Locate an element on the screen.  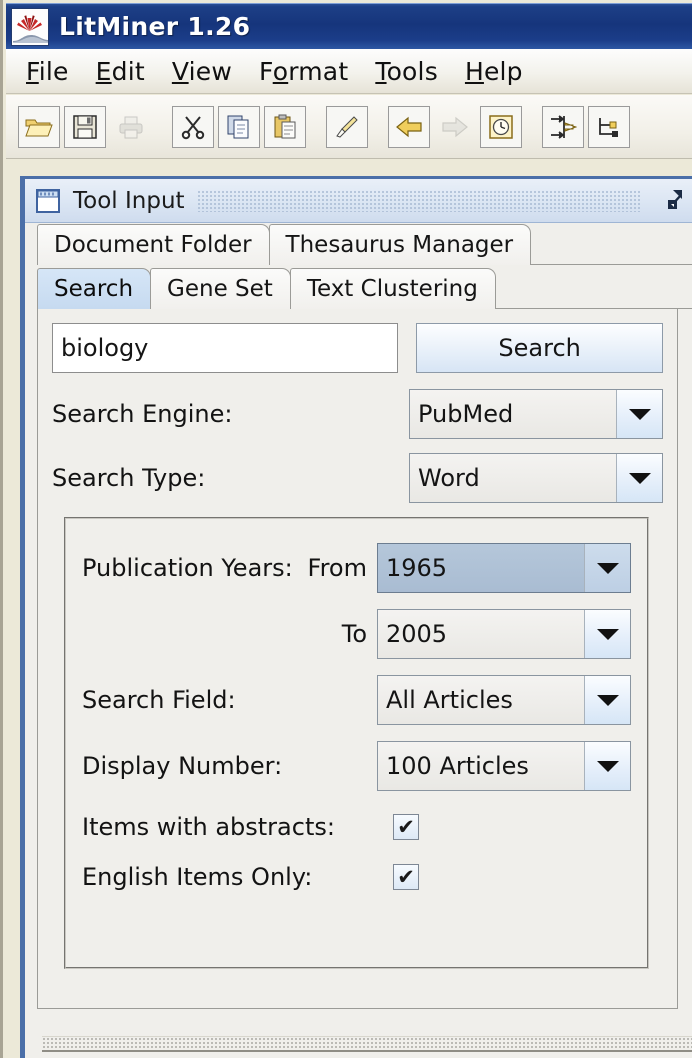
forward-button is located at coordinates (455, 127).